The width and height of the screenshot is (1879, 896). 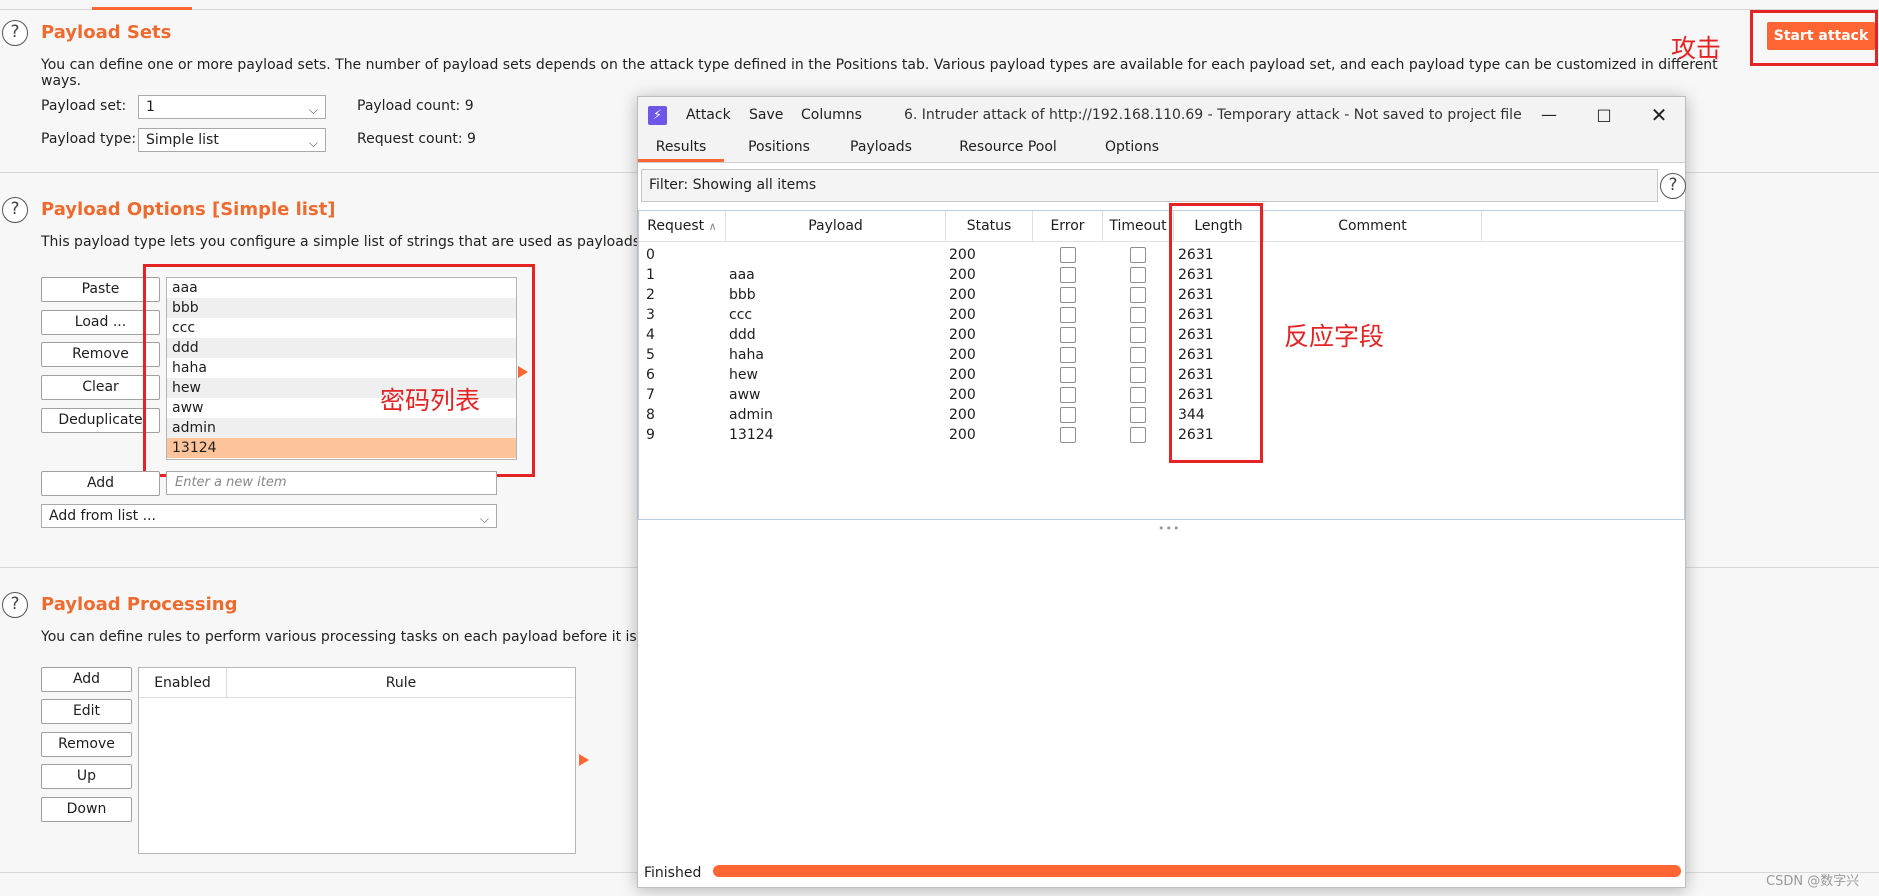 What do you see at coordinates (357, 760) in the screenshot?
I see `processing-rules-table: Enabled Rule` at bounding box center [357, 760].